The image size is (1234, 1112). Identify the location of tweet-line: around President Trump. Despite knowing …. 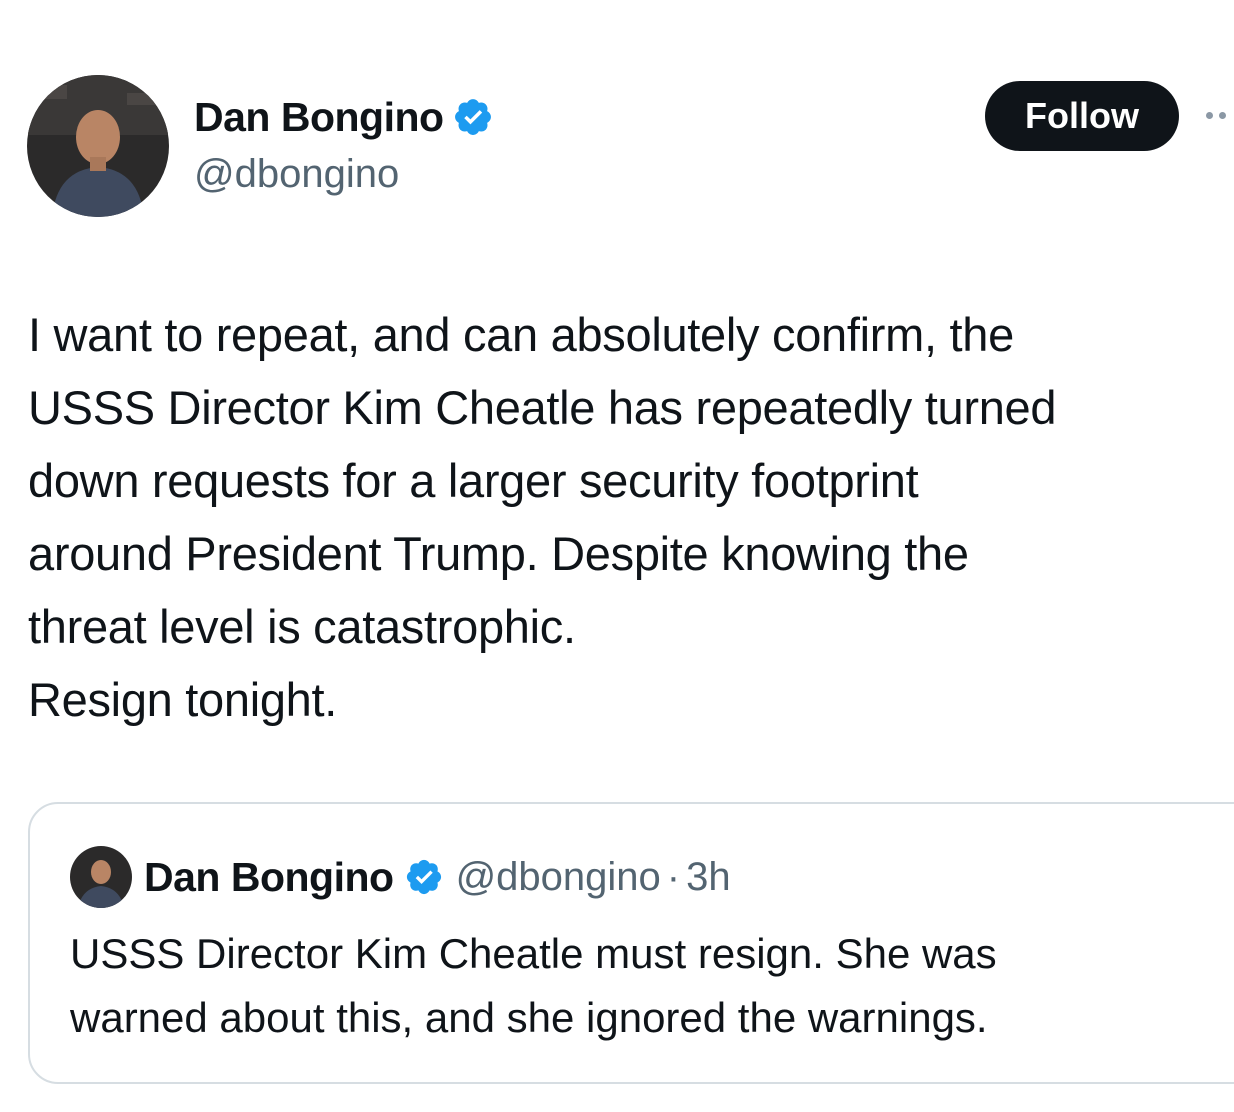
(498, 553).